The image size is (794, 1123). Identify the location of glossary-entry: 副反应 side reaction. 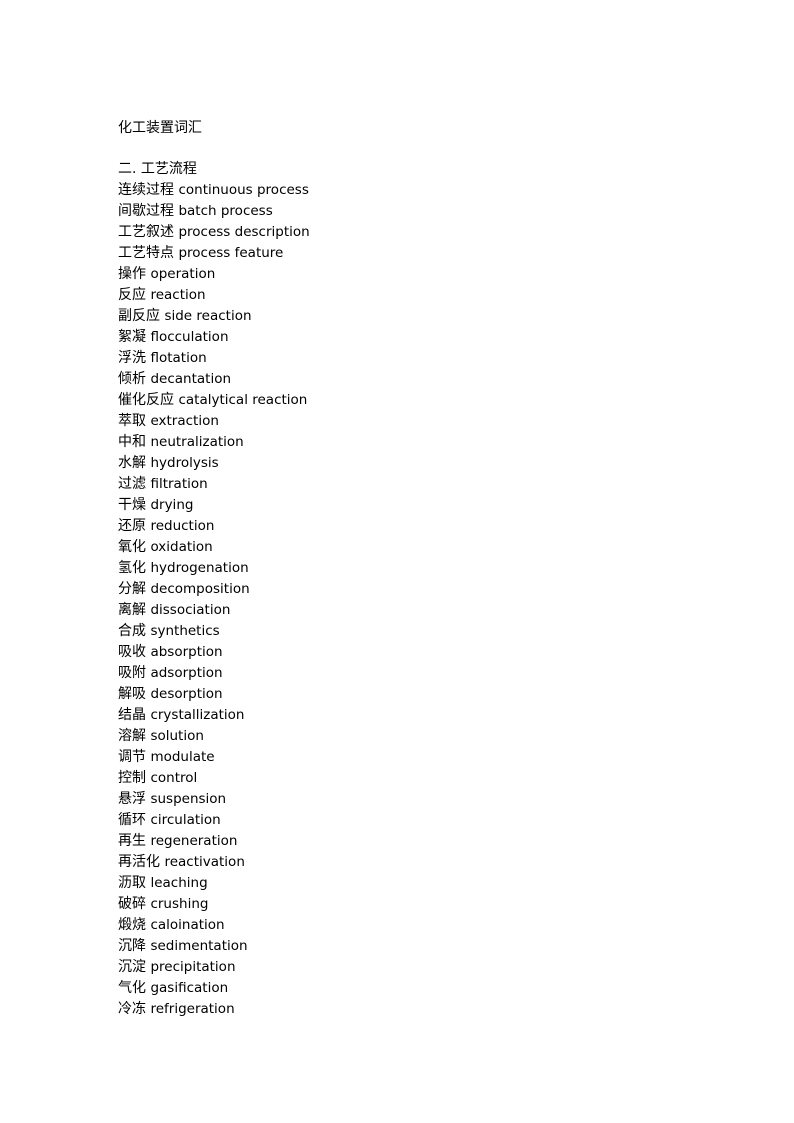
(418, 316).